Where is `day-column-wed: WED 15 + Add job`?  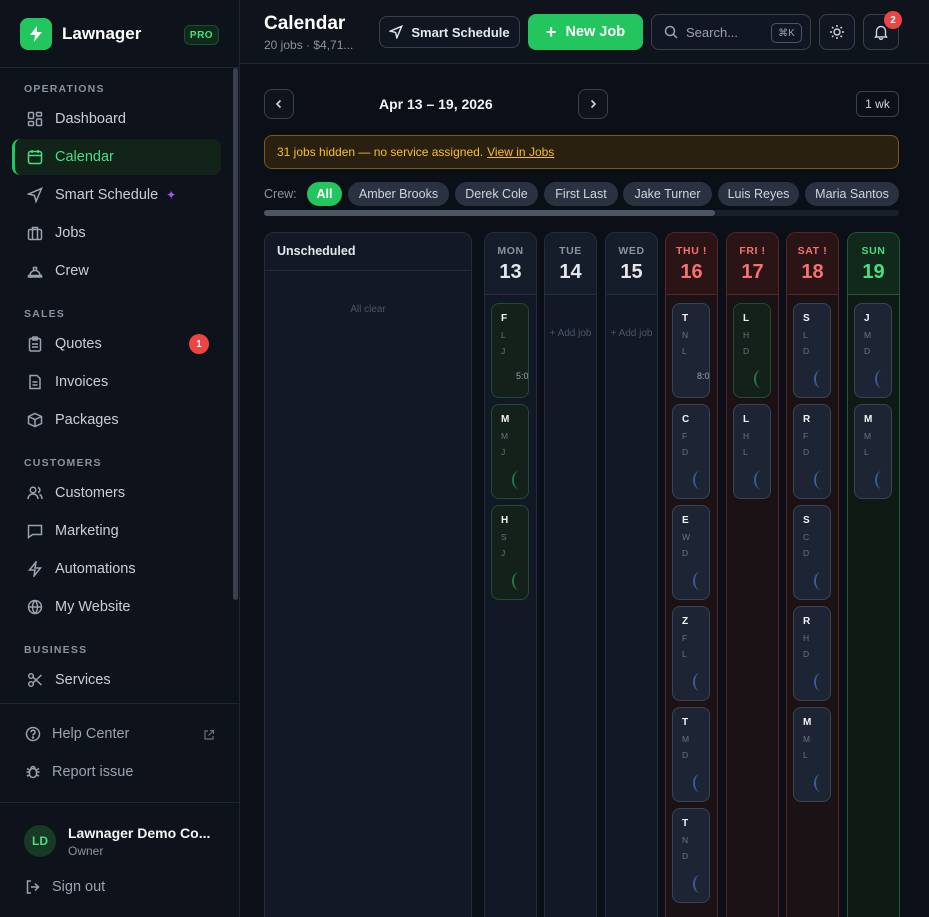 day-column-wed: WED 15 + Add job is located at coordinates (631, 574).